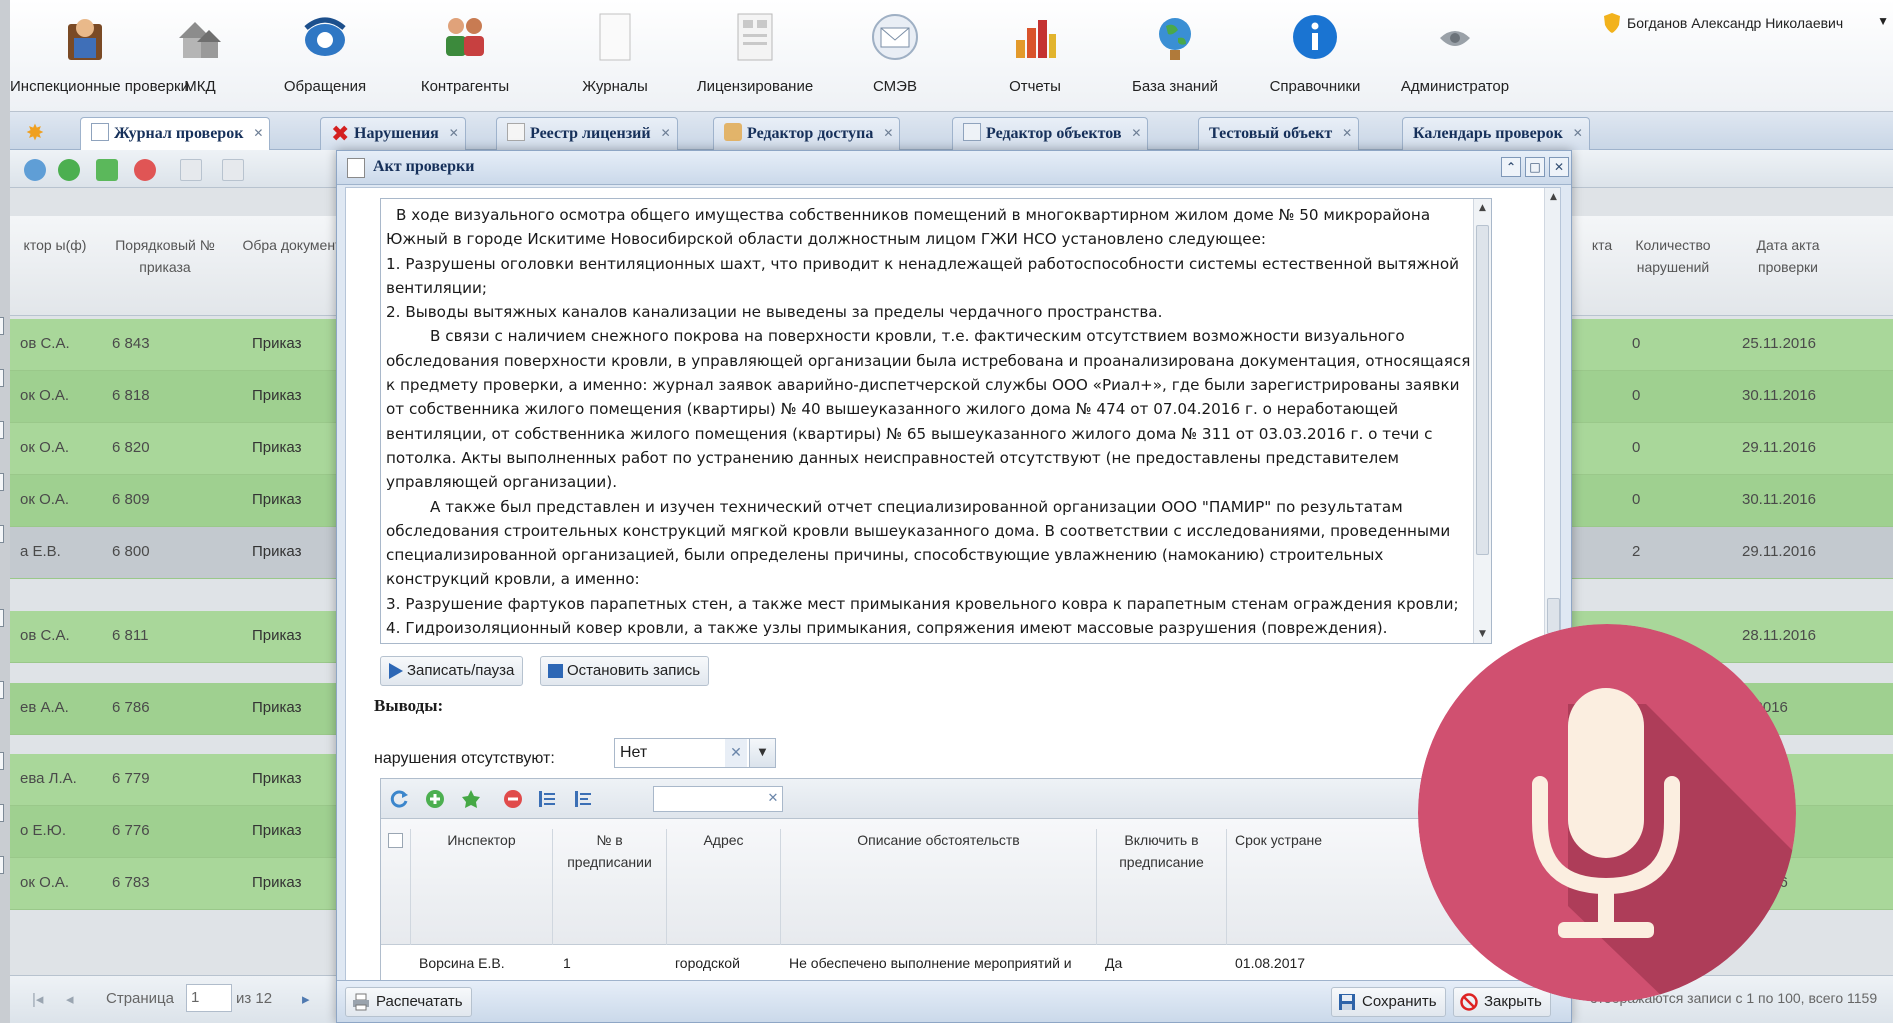 This screenshot has height=1023, width=1893. I want to click on column-document: Обра документ, so click(292, 245).